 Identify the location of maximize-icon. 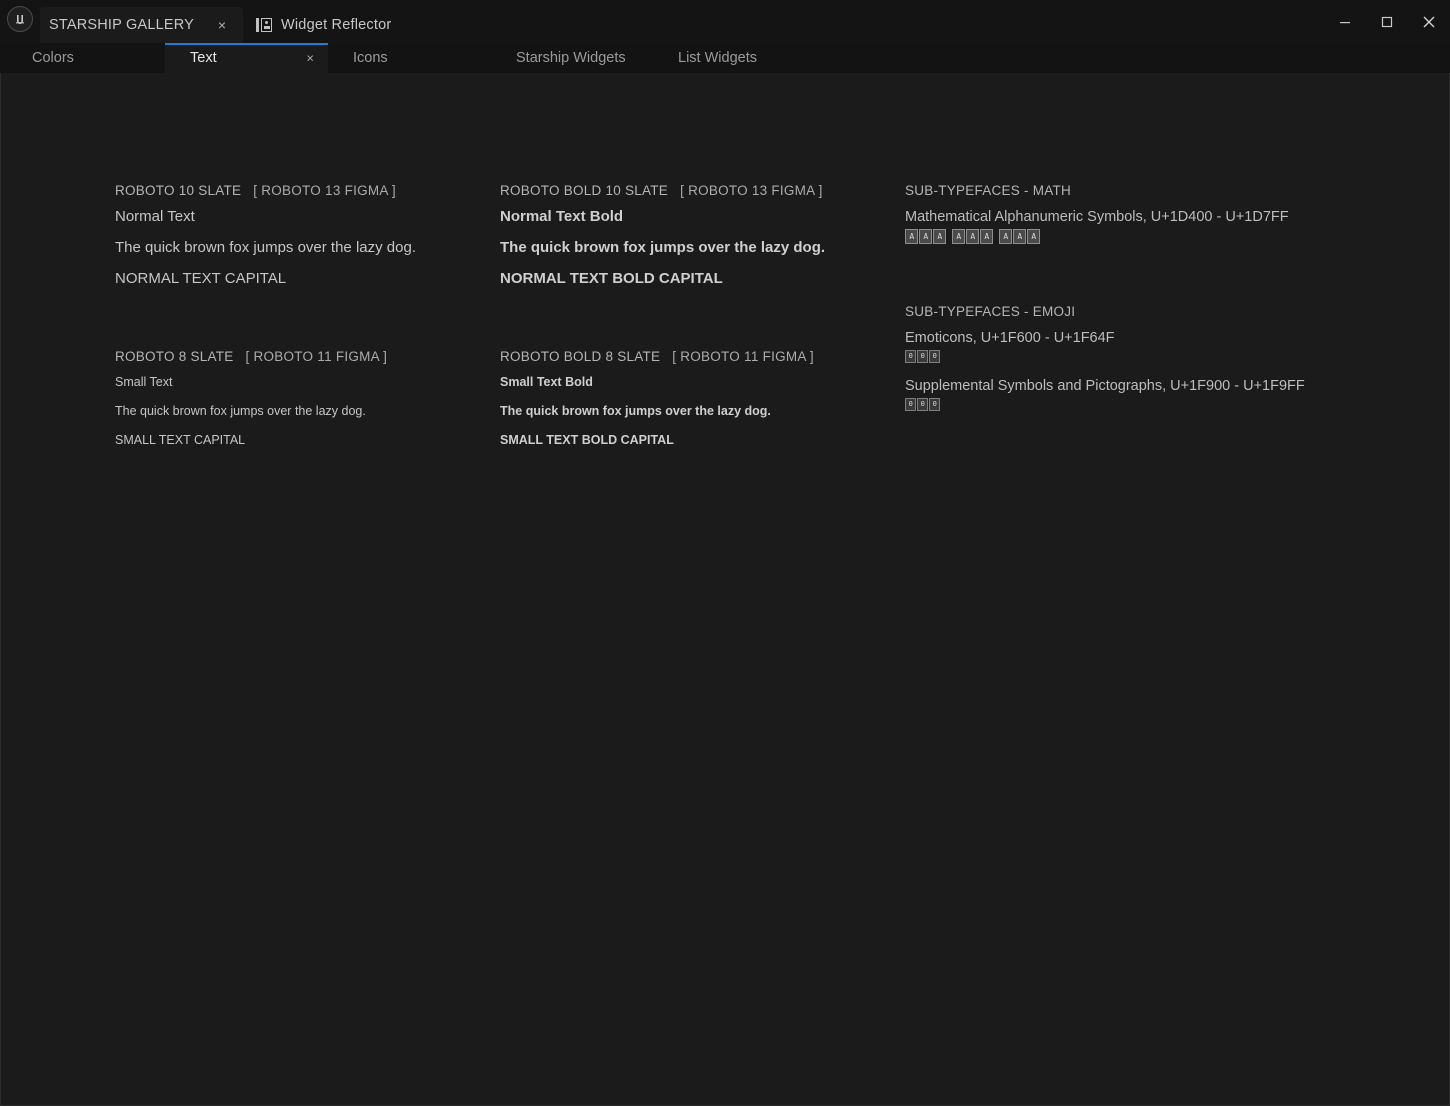
(1387, 21).